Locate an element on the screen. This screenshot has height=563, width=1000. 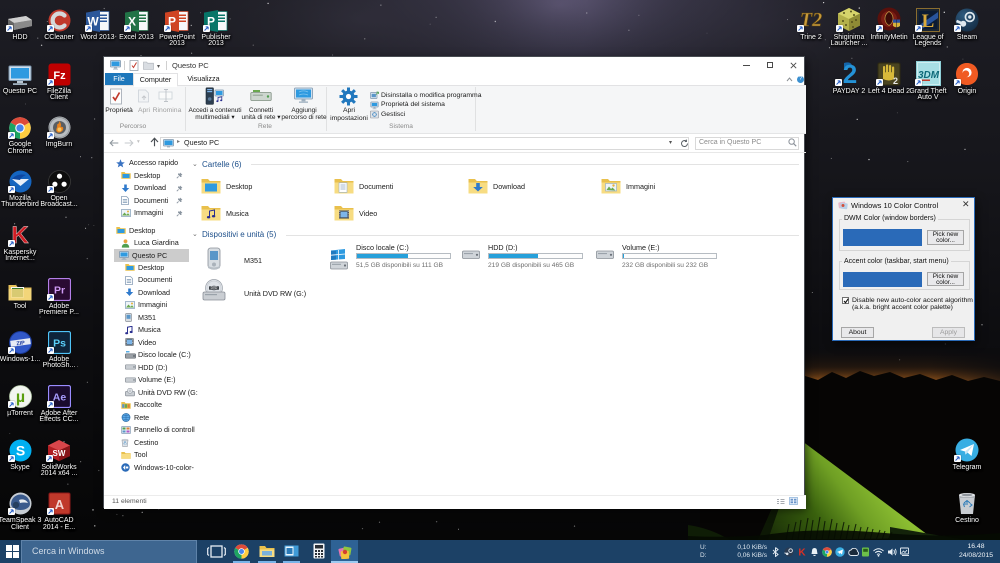
svg-text: DVD is located at coordinates (214, 288).